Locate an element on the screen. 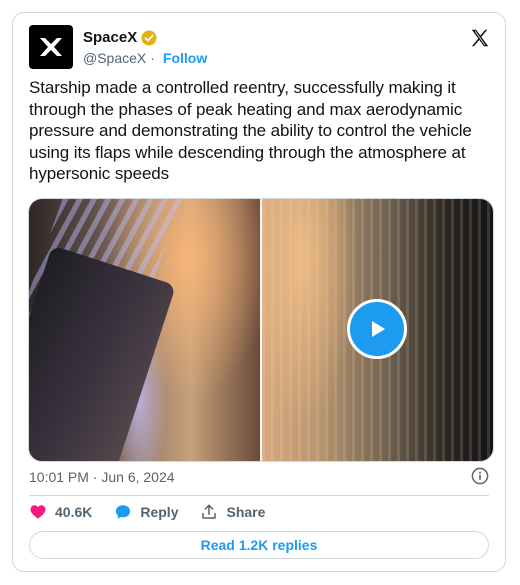 The height and width of the screenshot is (585, 520). action-bar: 40.6K Reply Share is located at coordinates (158, 512).